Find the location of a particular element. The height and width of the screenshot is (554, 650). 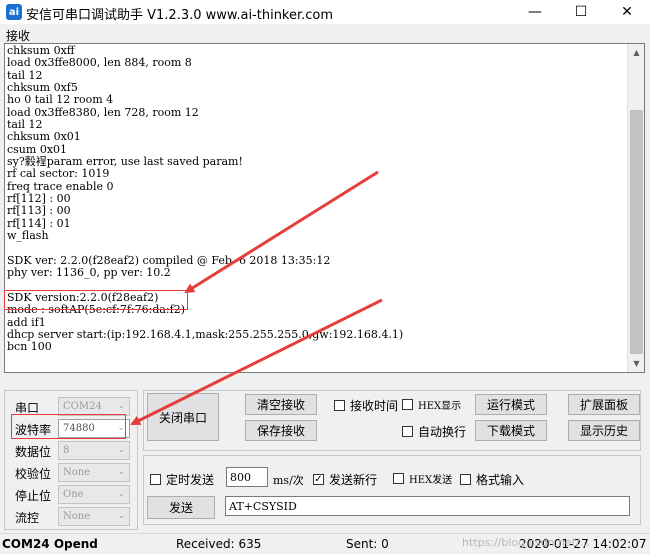

receive-line: rf[113] : 00 is located at coordinates (39, 211).